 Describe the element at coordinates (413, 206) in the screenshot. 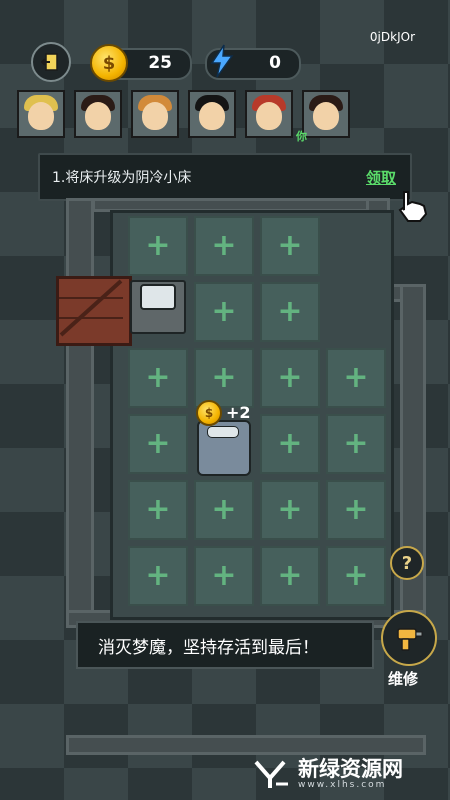

I see `pointer-hand-icon` at that location.